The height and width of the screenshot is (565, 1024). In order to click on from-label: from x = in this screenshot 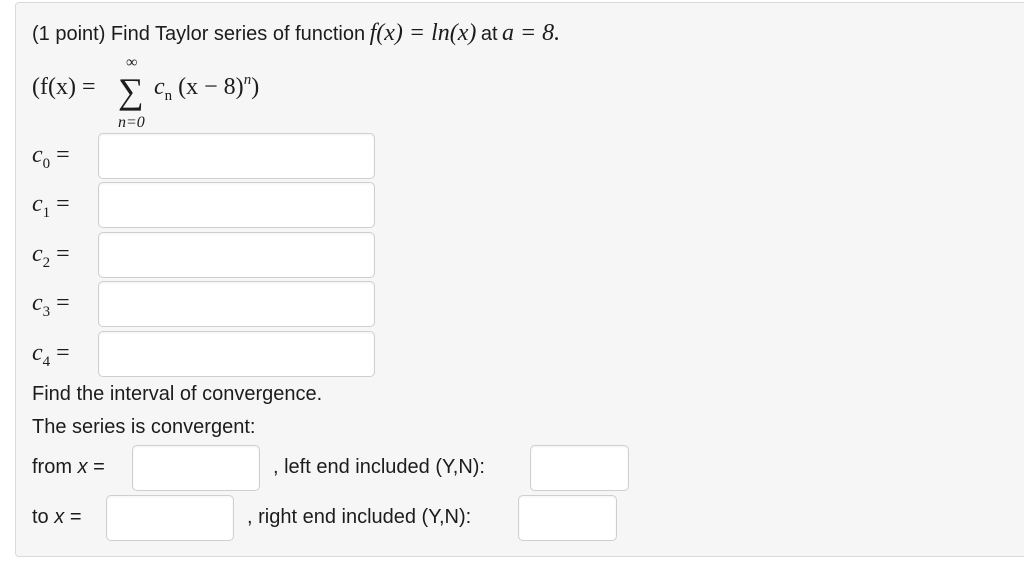, I will do `click(68, 467)`.